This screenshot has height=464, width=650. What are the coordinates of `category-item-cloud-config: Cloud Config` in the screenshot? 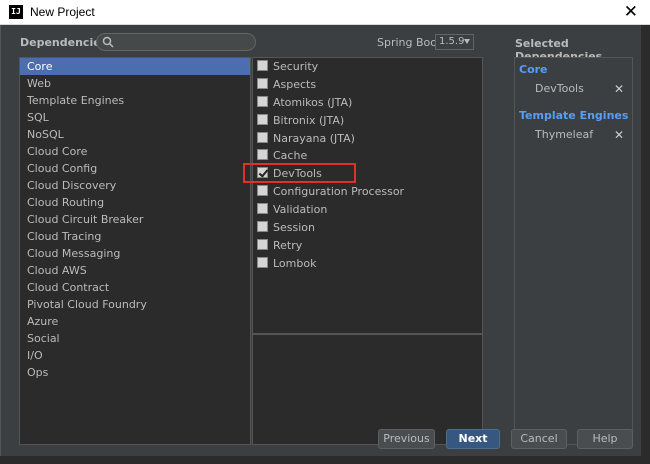 It's located at (135, 168).